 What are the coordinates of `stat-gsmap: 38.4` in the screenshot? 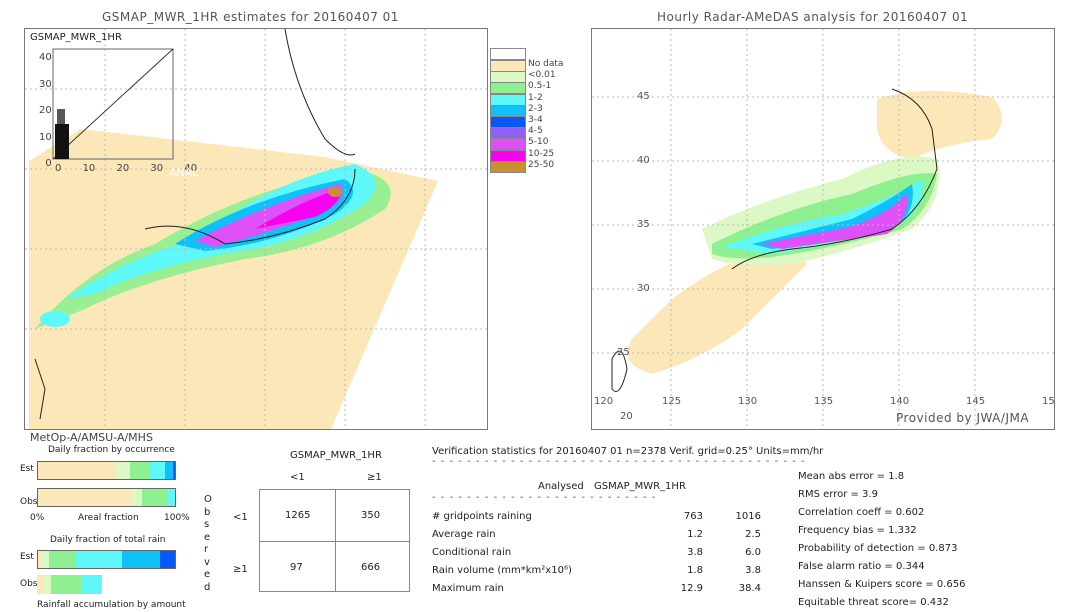 It's located at (749, 588).